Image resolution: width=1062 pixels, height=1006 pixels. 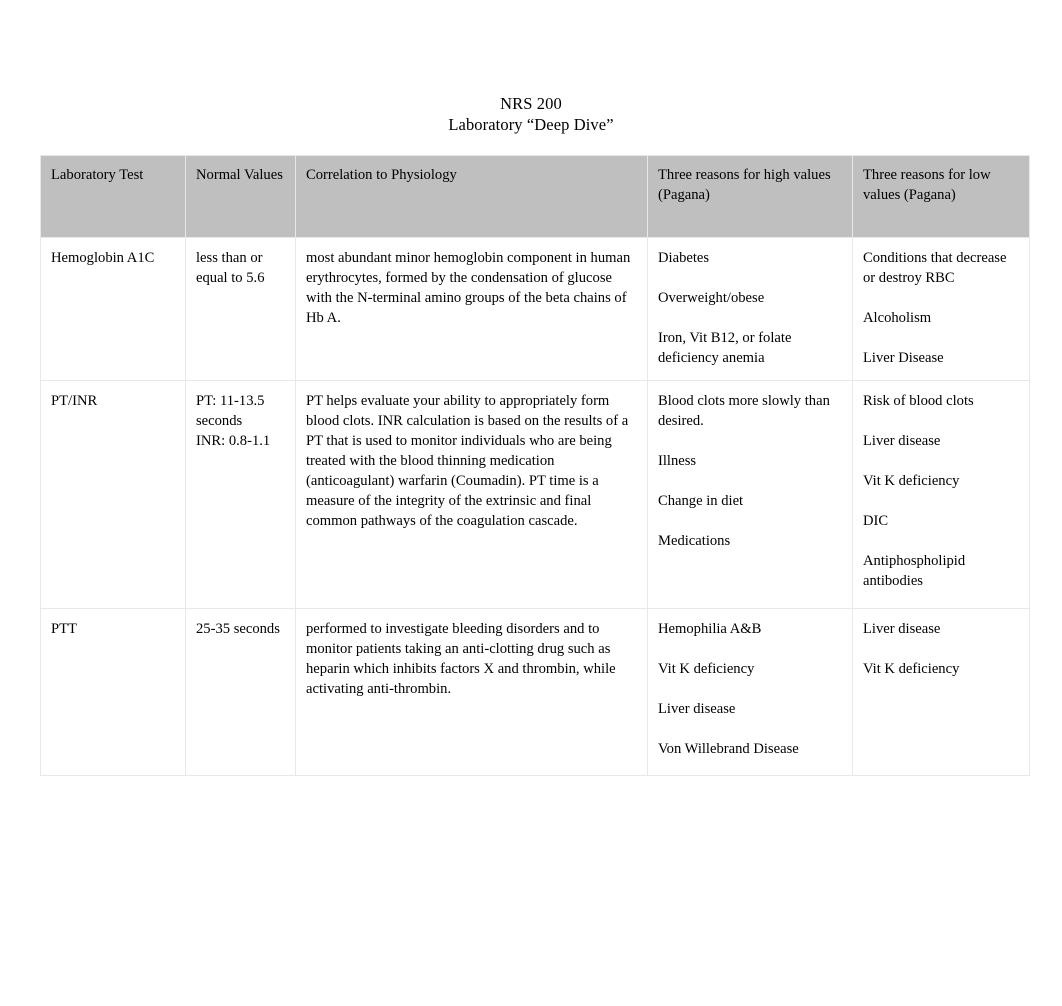 What do you see at coordinates (744, 185) in the screenshot?
I see `column-header-label: Three reasons for high values (Pagana)` at bounding box center [744, 185].